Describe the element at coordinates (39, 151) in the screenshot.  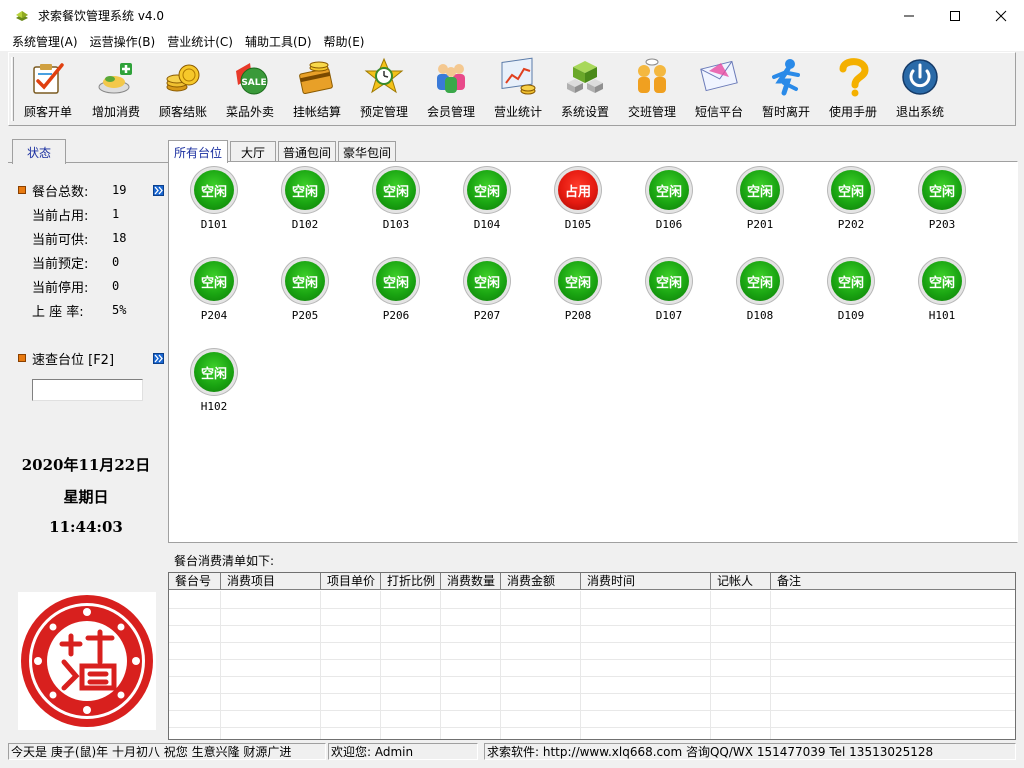
I see `tab-status: 状态` at that location.